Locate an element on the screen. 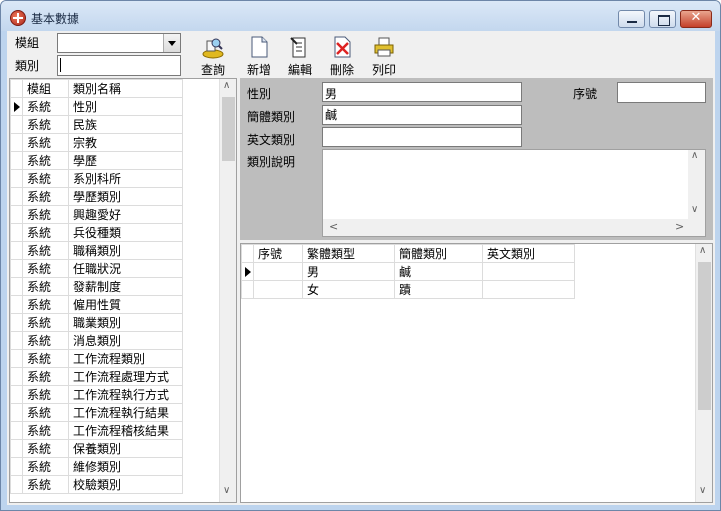 This screenshot has width=721, height=511. table-row: 系統 工作流程稽核結果 is located at coordinates (96, 430).